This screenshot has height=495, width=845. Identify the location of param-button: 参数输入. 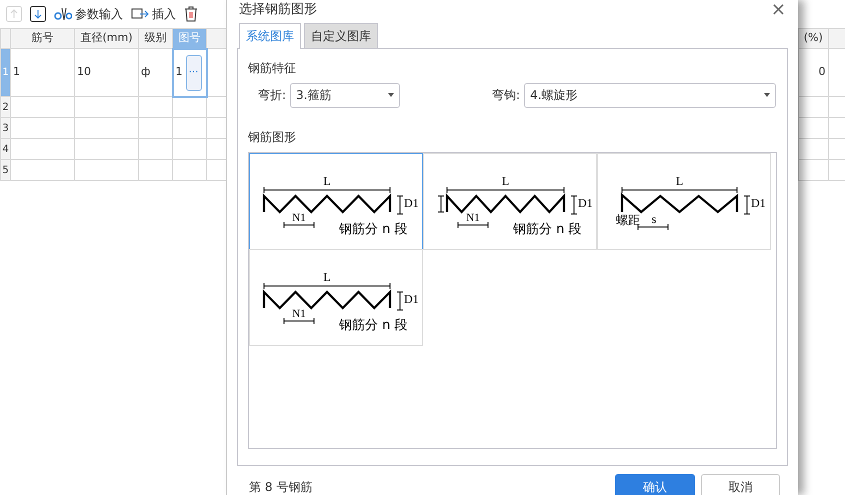
(88, 14).